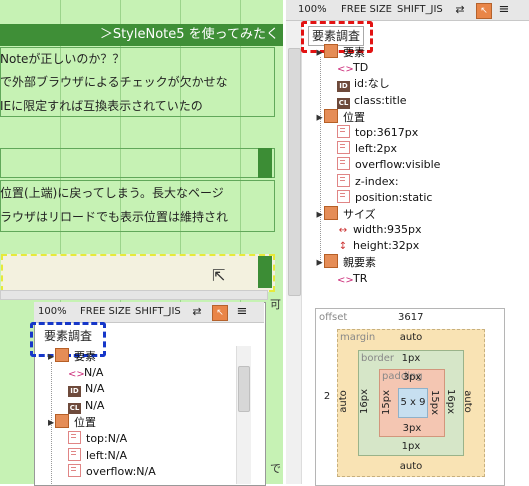 Image resolution: width=529 pixels, height=486 pixels. What do you see at coordinates (386, 246) in the screenshot?
I see `tree-label: height:32px` at bounding box center [386, 246].